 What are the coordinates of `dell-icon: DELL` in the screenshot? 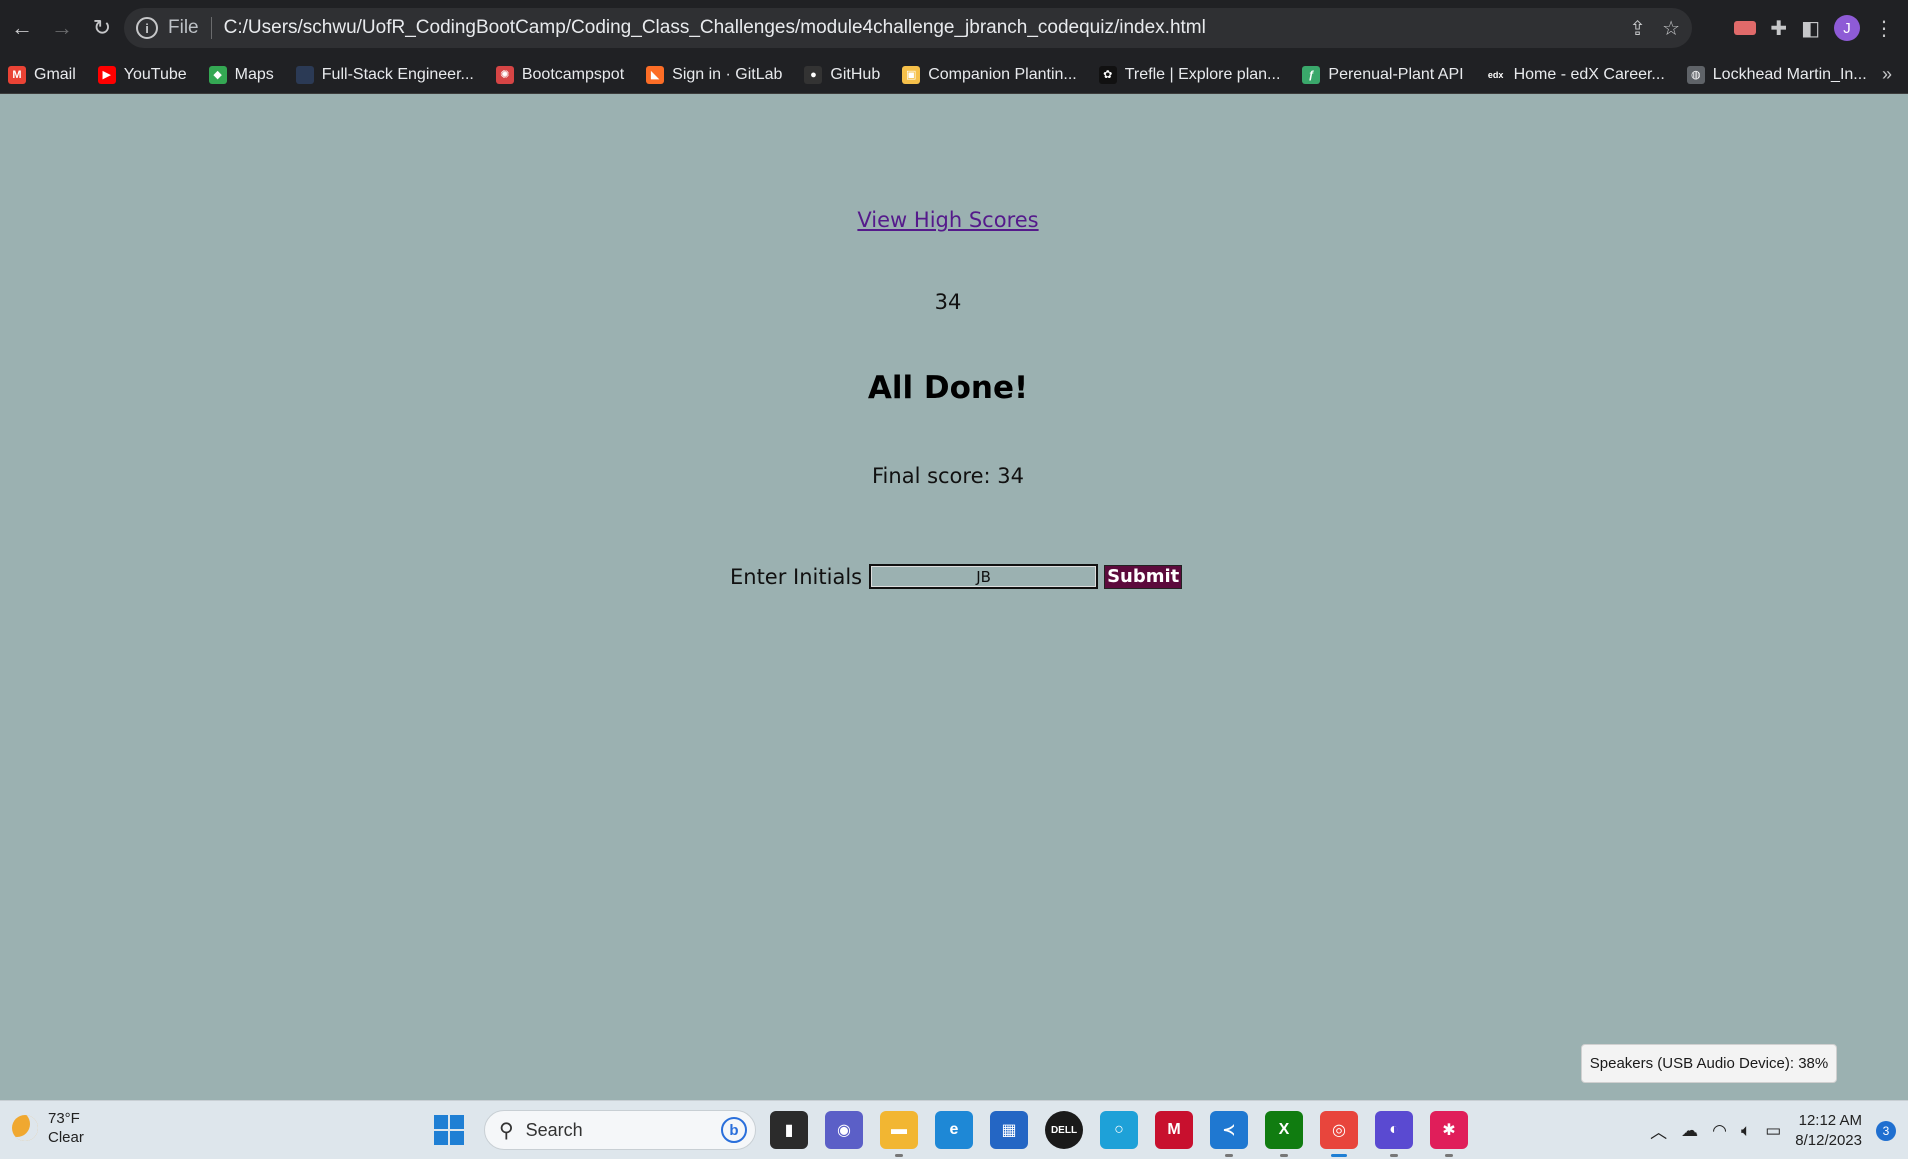 It's located at (1064, 1130).